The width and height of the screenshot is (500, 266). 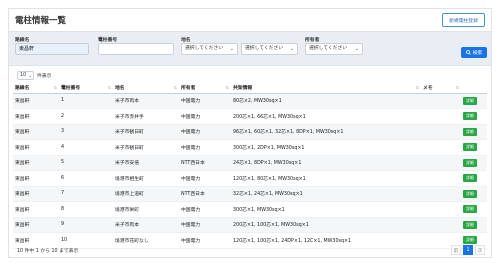 I want to click on search-button: 検索, so click(x=474, y=52).